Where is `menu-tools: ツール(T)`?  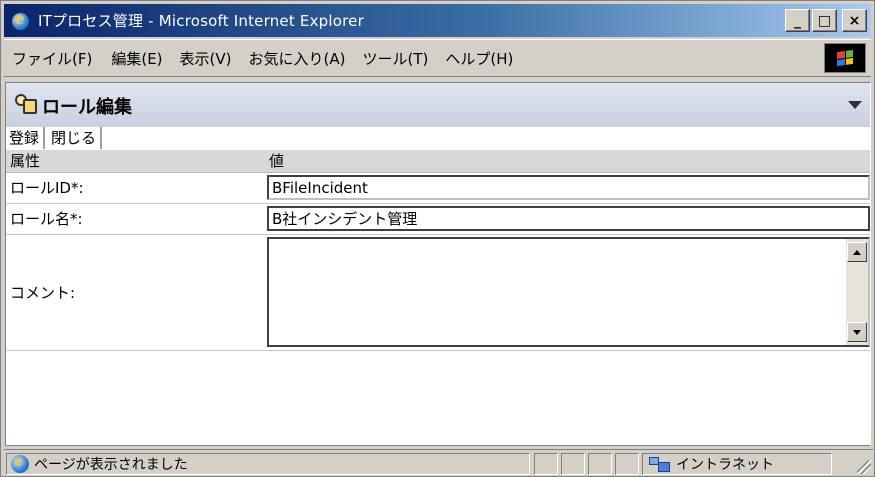
menu-tools: ツール(T) is located at coordinates (395, 58).